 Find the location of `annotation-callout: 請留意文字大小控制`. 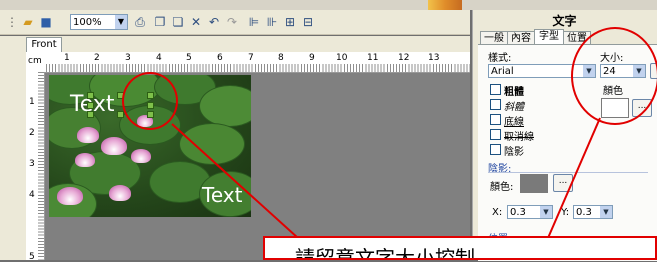

annotation-callout: 請留意文字大小控制 is located at coordinates (460, 248).